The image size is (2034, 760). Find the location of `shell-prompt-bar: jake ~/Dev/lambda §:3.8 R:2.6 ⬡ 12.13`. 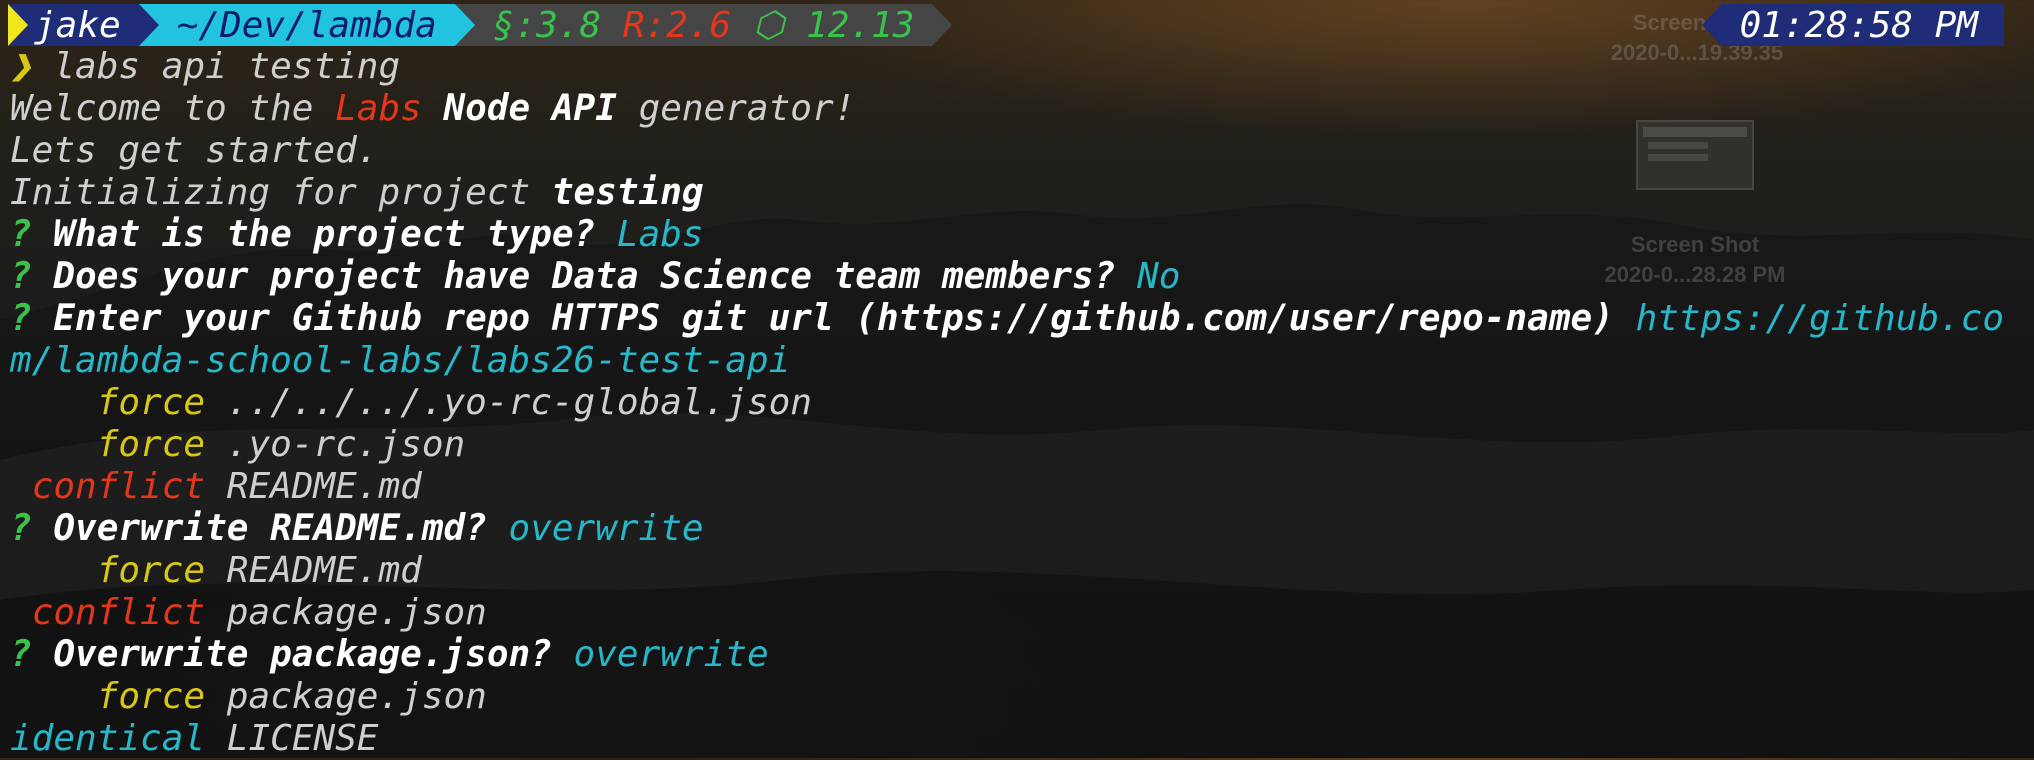

shell-prompt-bar: jake ~/Dev/lambda §:3.8 R:2.6 ⬡ 12.13 is located at coordinates (480, 25).